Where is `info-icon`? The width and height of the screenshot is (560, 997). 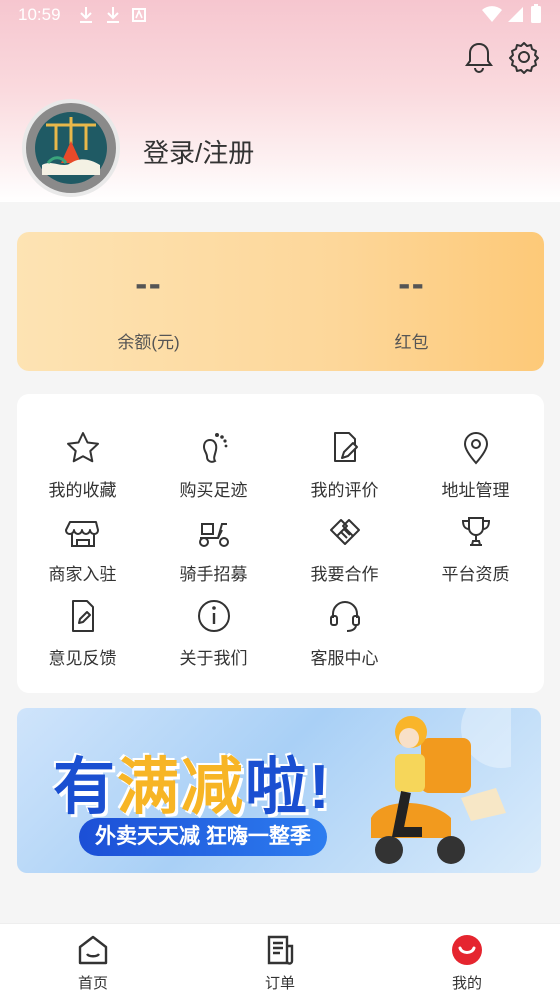 info-icon is located at coordinates (213, 616).